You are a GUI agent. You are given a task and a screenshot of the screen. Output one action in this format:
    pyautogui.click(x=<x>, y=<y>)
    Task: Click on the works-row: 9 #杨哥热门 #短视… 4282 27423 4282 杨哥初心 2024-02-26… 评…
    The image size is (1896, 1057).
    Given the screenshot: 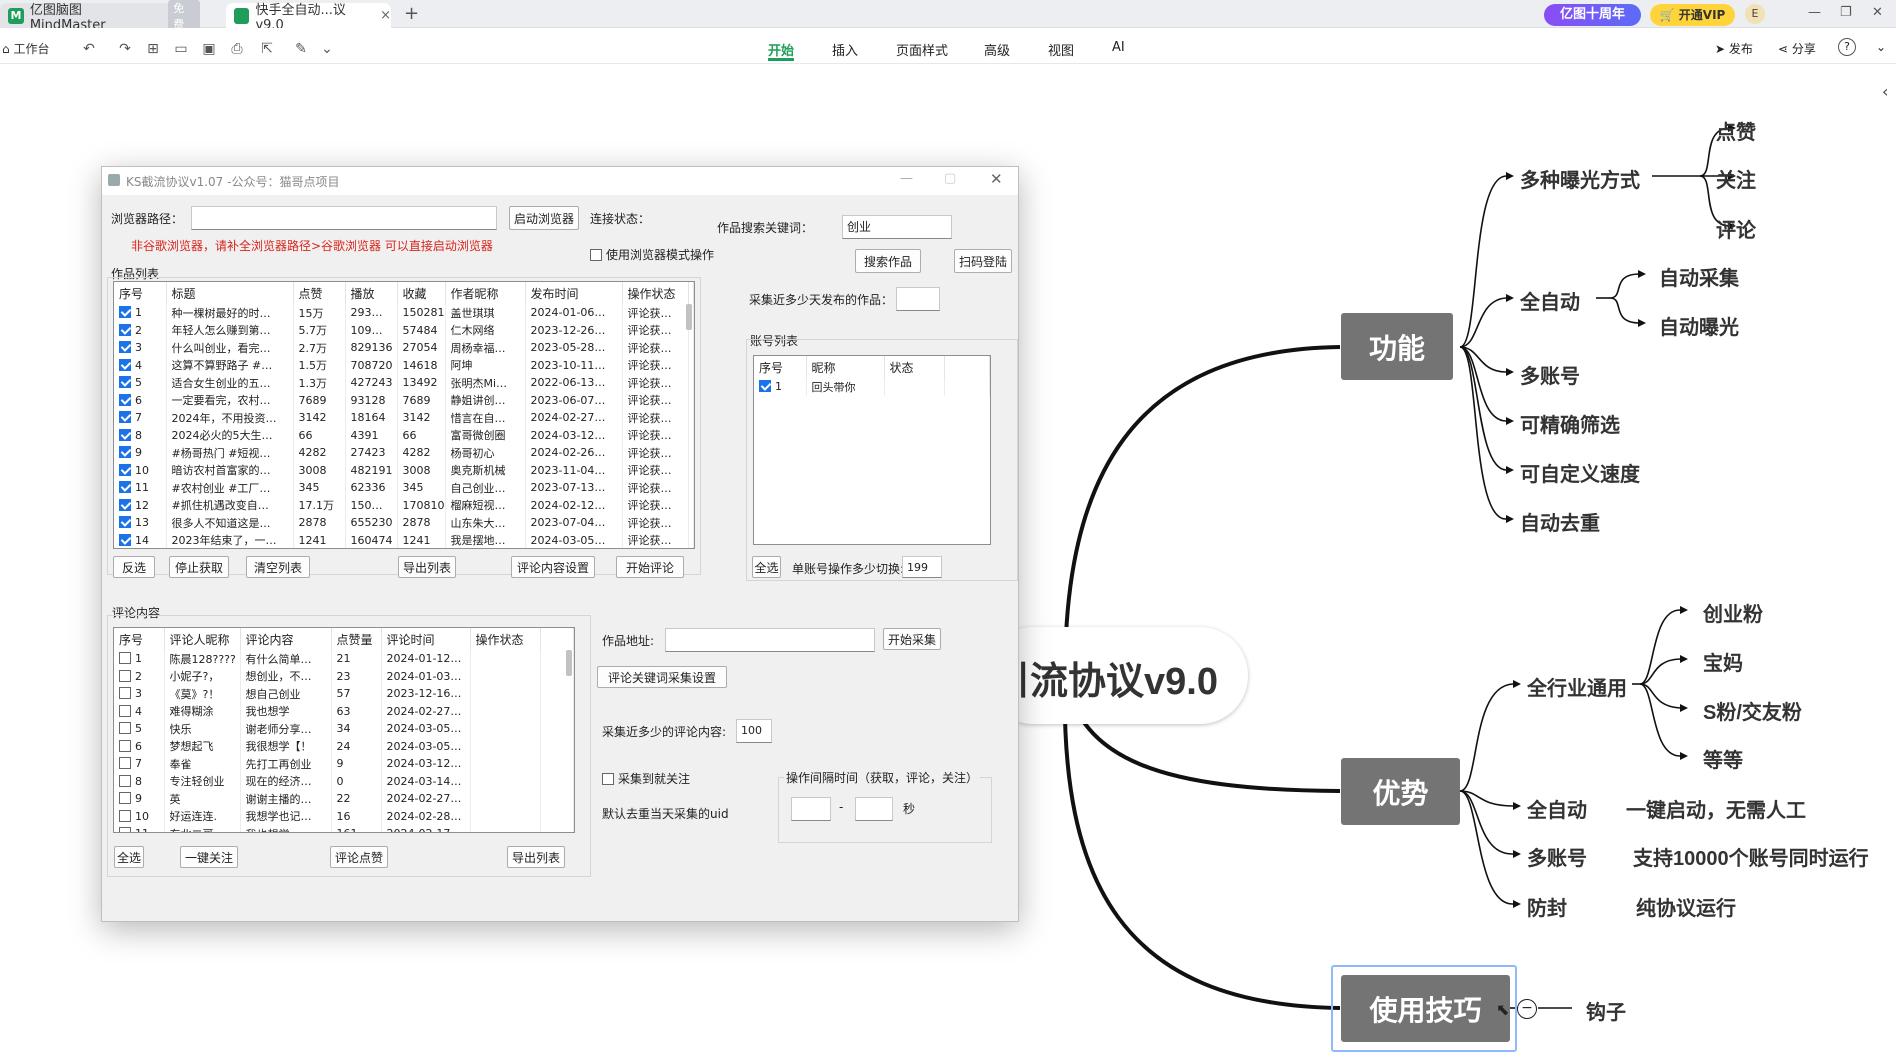 What is the action you would take?
    pyautogui.click(x=404, y=453)
    